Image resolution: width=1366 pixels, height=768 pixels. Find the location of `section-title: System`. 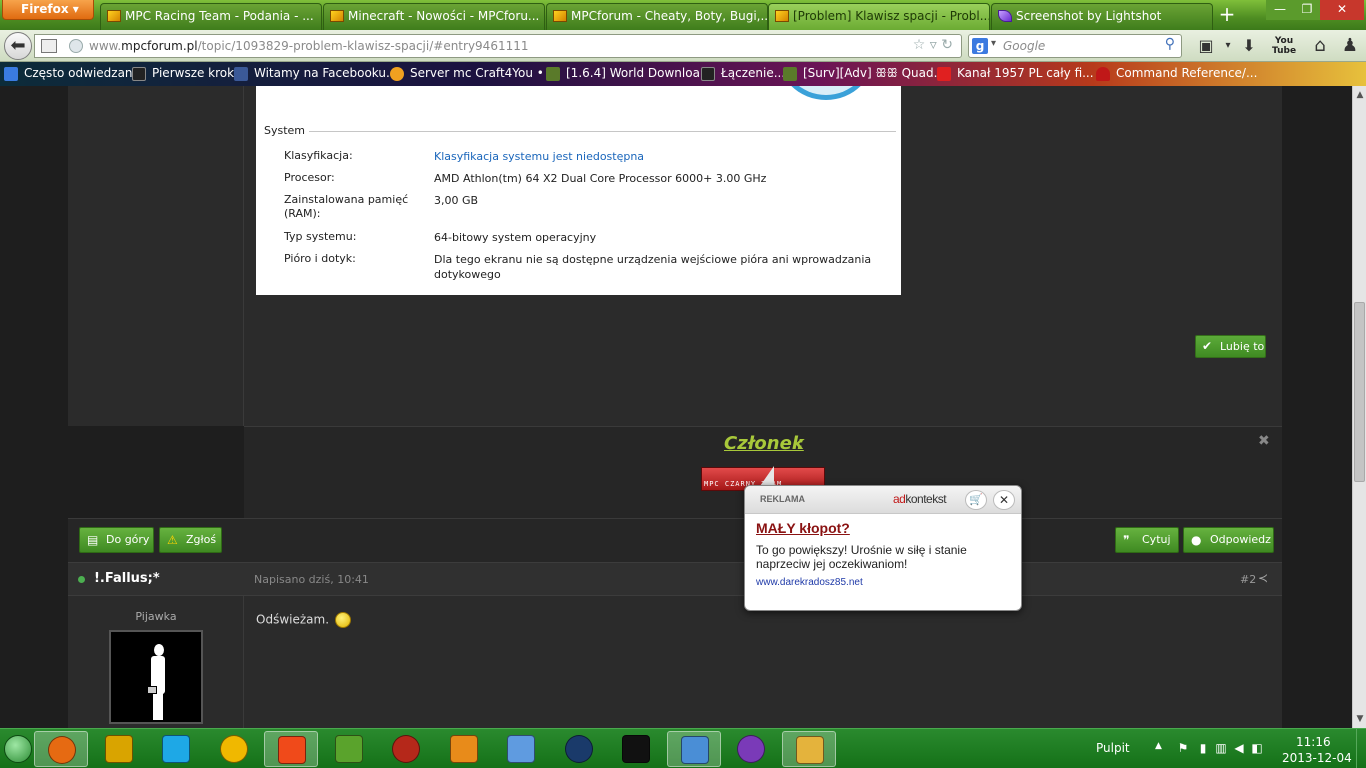

section-title: System is located at coordinates (287, 130).